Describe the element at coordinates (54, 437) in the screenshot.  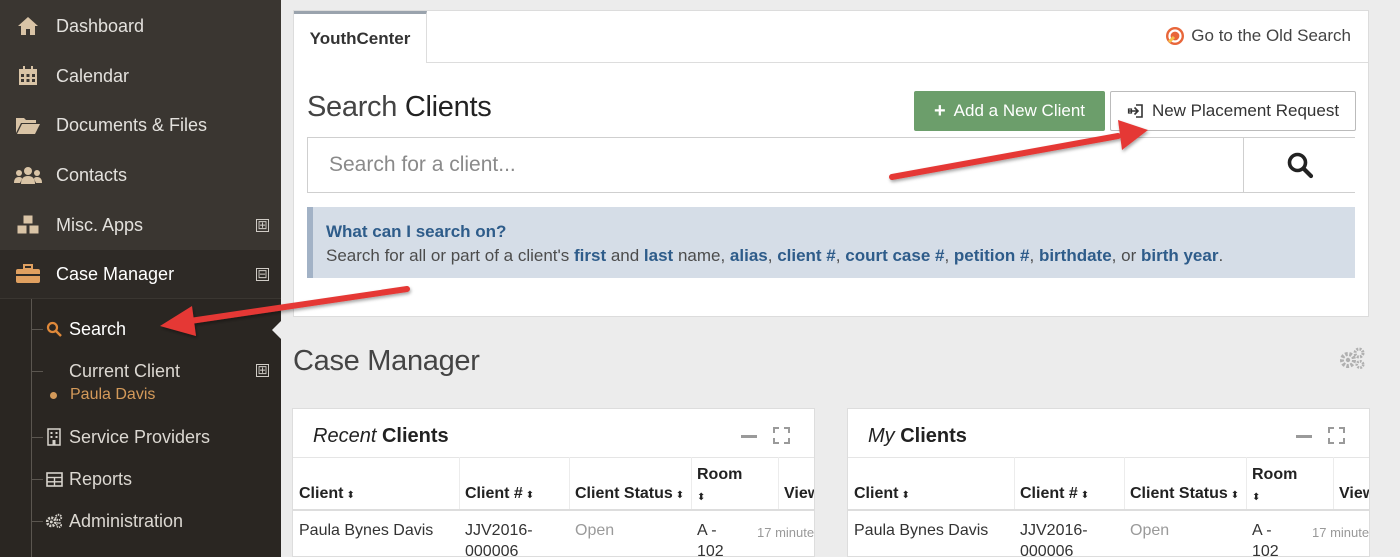
I see `building-icon` at that location.